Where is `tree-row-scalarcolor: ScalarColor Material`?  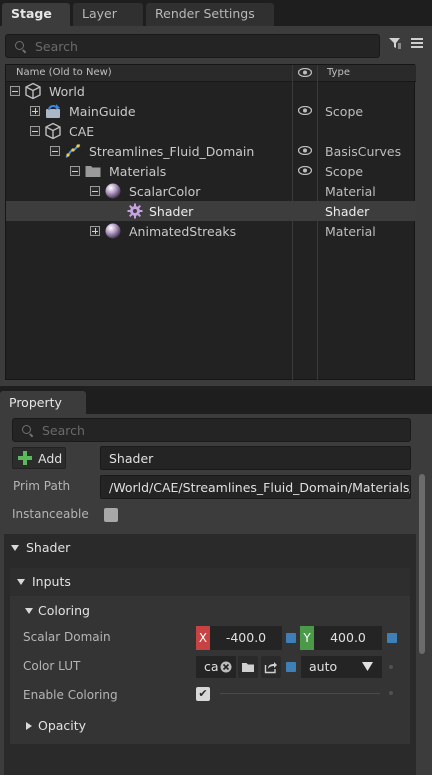
tree-row-scalarcolor: ScalarColor Material is located at coordinates (211, 191).